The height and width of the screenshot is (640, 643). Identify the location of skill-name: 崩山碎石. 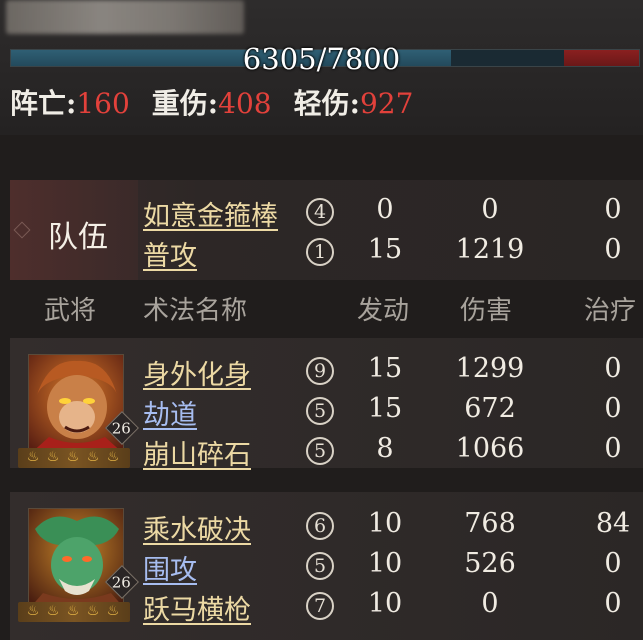
(197, 452).